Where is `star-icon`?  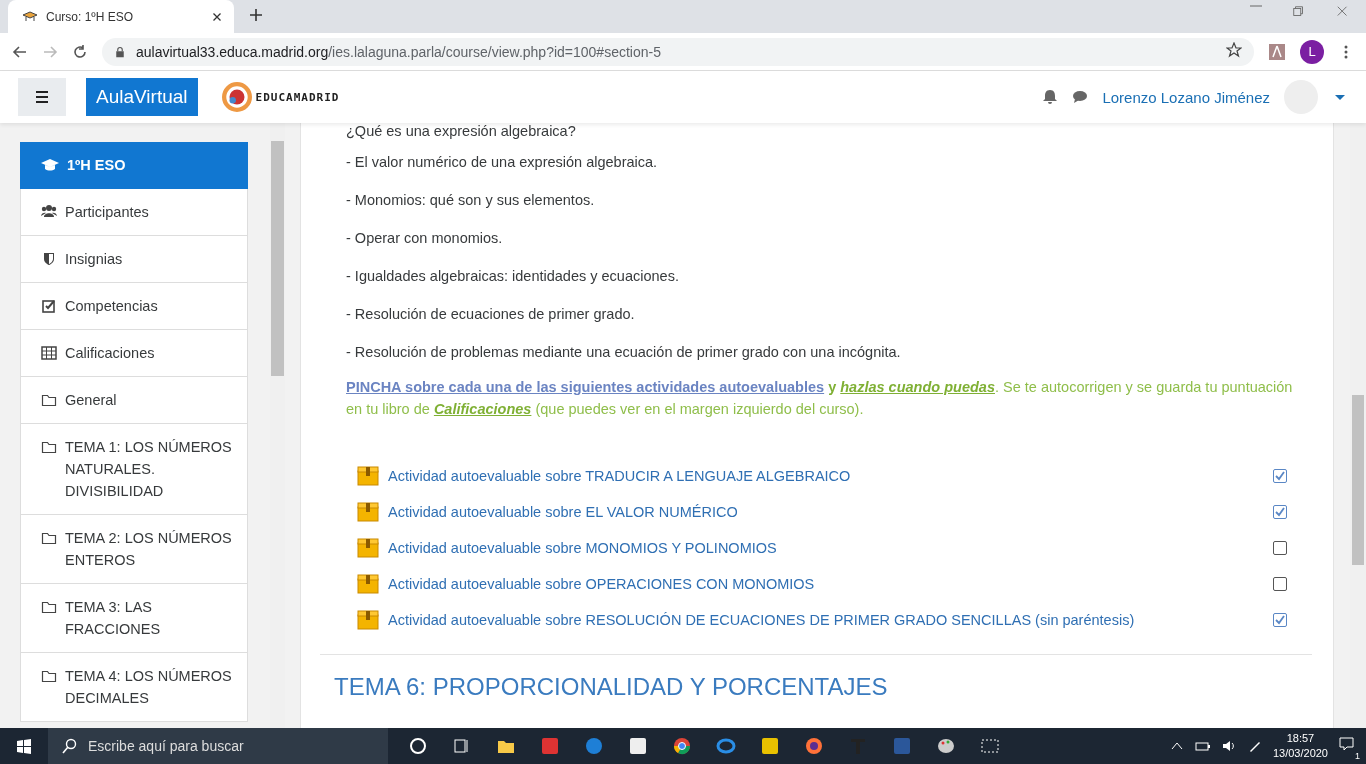 star-icon is located at coordinates (1234, 50).